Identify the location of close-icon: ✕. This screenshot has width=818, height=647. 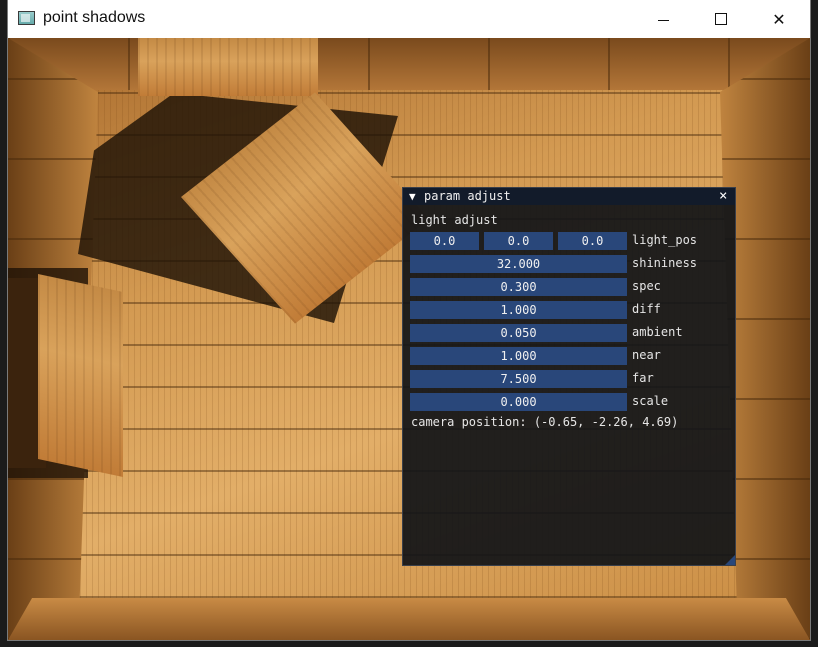
(779, 19).